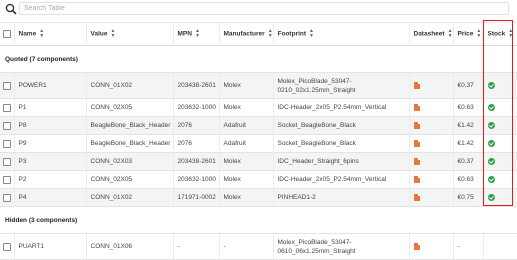 The image size is (517, 260). What do you see at coordinates (341, 161) in the screenshot?
I see `cell-footprint: IDC_Header_Straight_6pins` at bounding box center [341, 161].